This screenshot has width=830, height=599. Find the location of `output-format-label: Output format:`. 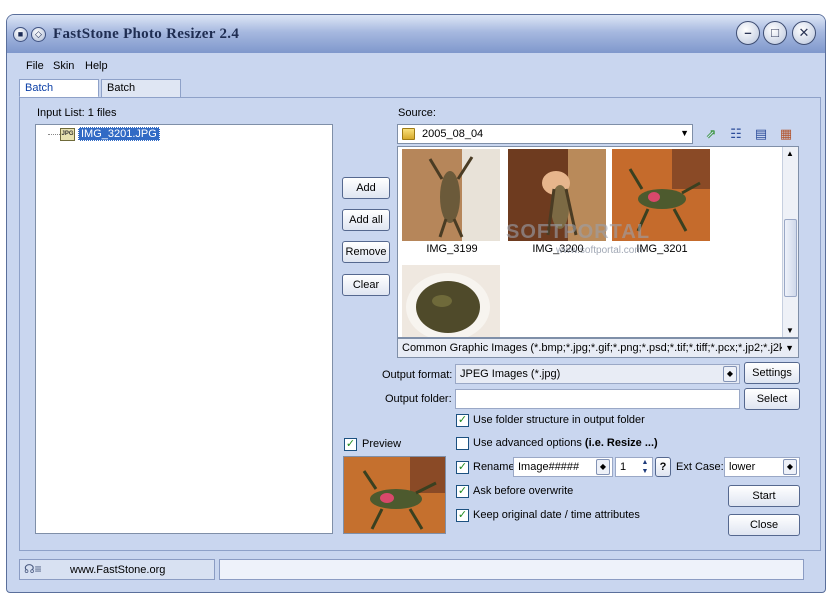

output-format-label: Output format: is located at coordinates (417, 375).